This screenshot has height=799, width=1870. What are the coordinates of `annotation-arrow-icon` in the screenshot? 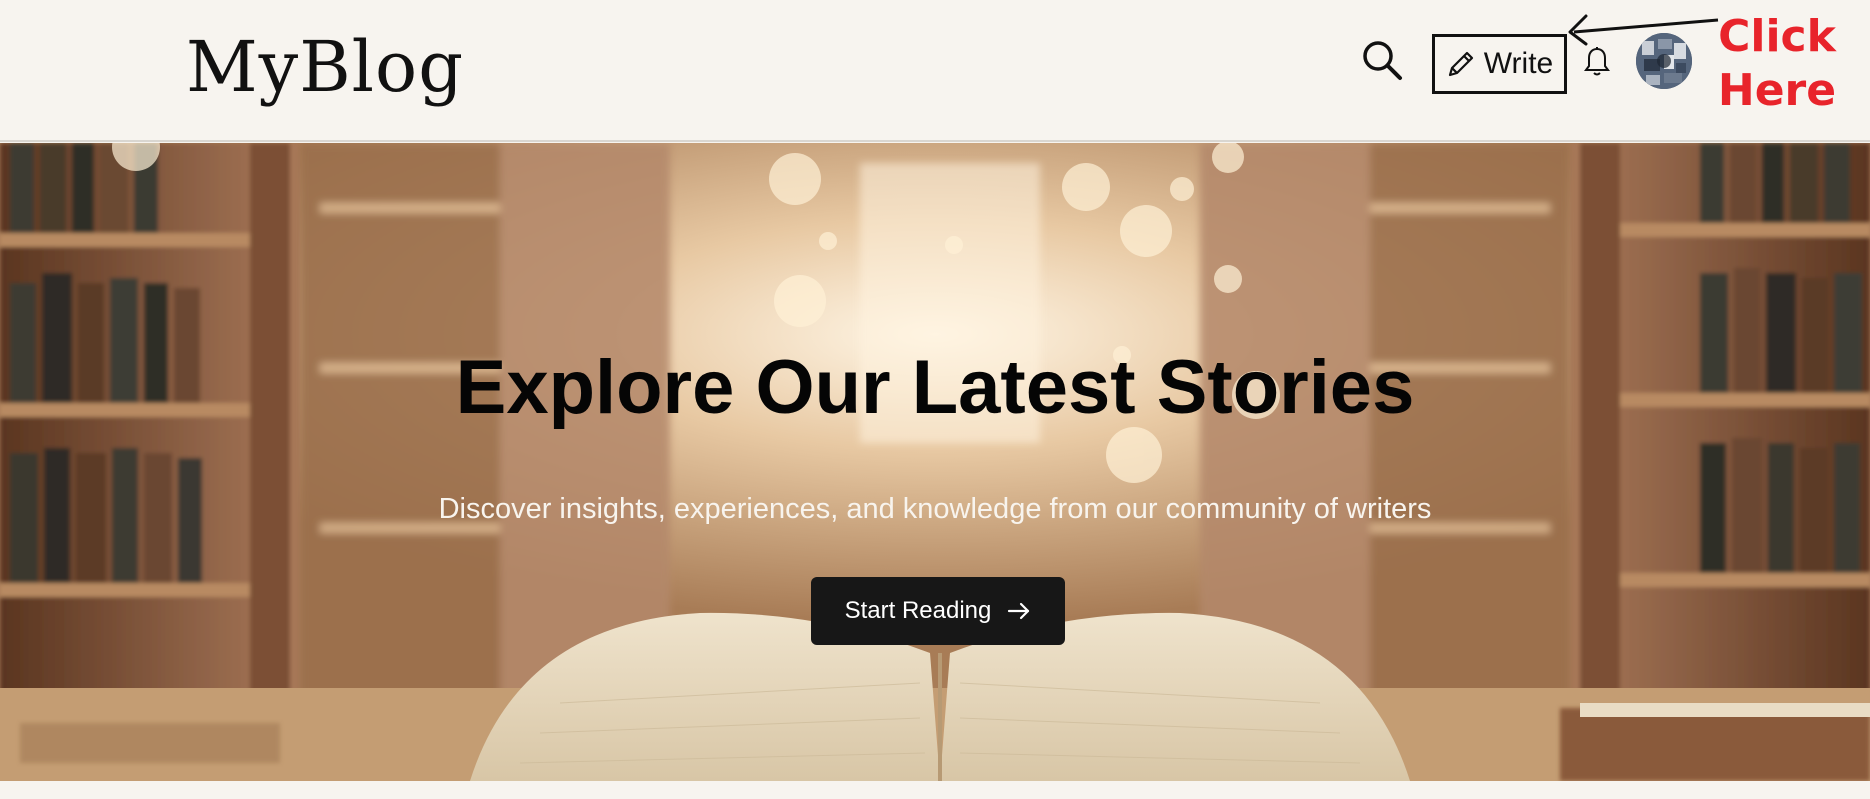 It's located at (1643, 30).